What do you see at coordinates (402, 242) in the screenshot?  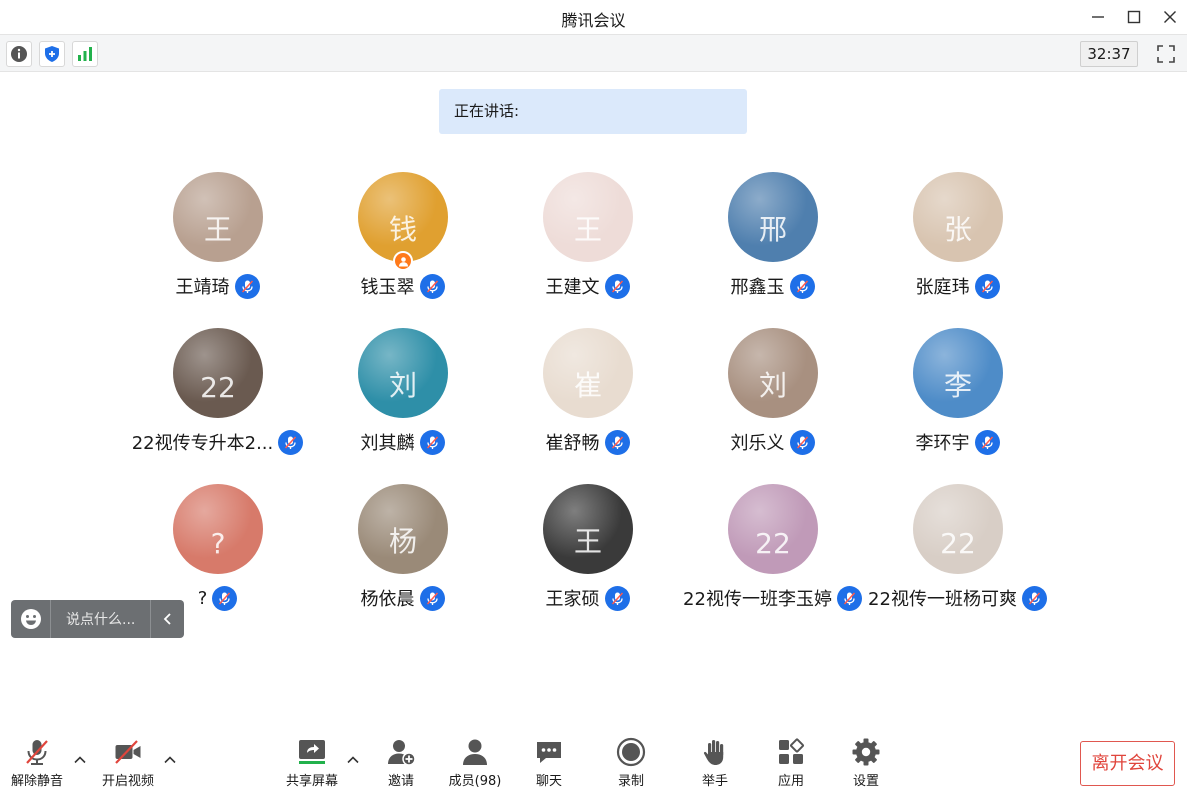 I see `participant-tile: 钱钱玉翠` at bounding box center [402, 242].